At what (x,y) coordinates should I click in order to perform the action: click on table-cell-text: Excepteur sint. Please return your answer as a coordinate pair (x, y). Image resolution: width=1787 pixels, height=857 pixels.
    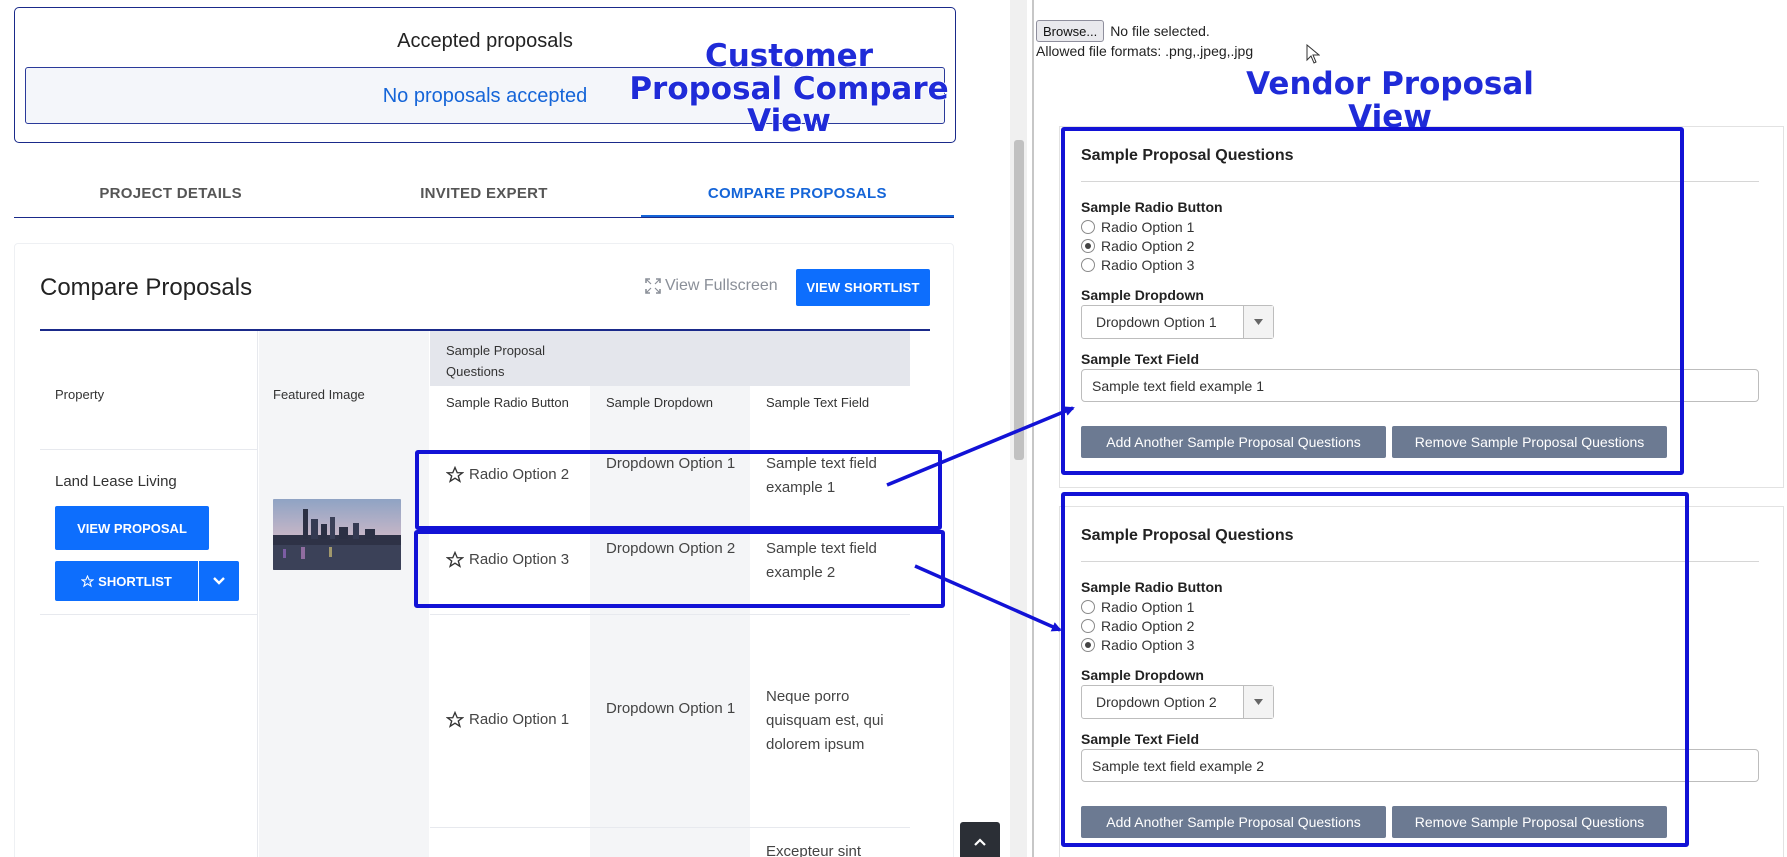
    Looking at the image, I should click on (814, 850).